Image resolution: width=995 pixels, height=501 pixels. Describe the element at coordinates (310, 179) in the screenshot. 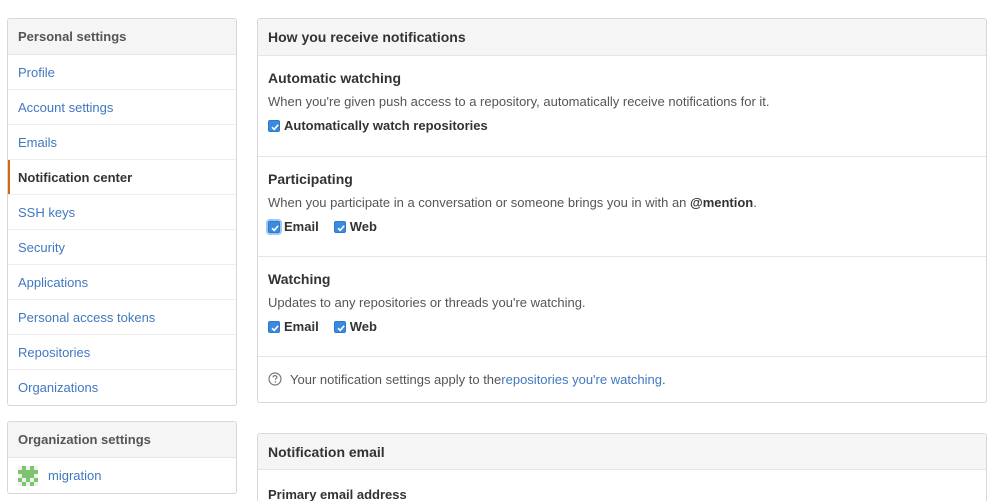

I see `participating-heading: Participating` at that location.